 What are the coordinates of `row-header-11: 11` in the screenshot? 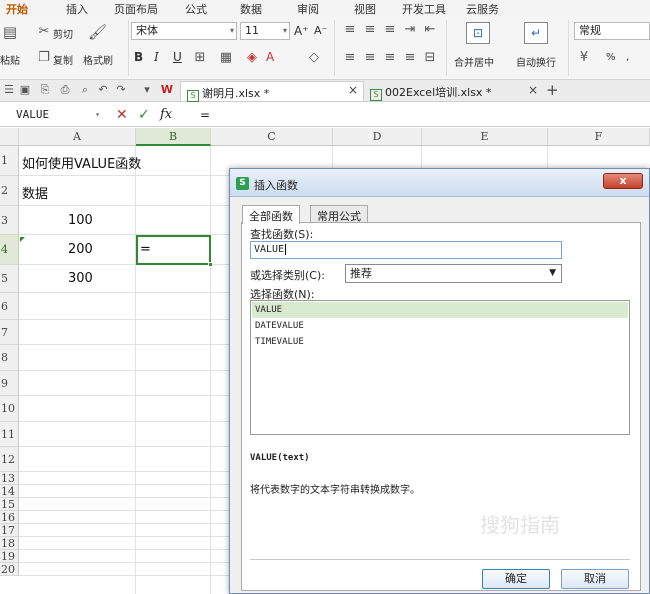 It's located at (9, 434).